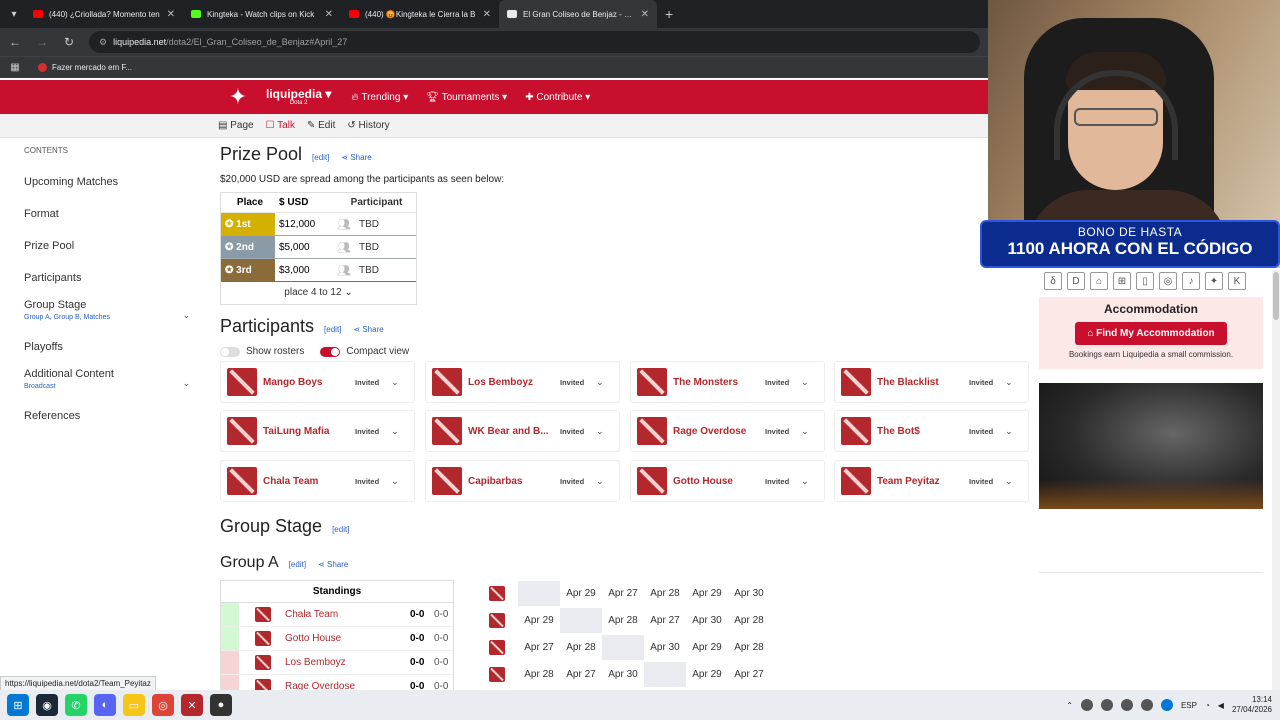  What do you see at coordinates (514, 481) in the screenshot?
I see `team-name: Capibarbas` at bounding box center [514, 481].